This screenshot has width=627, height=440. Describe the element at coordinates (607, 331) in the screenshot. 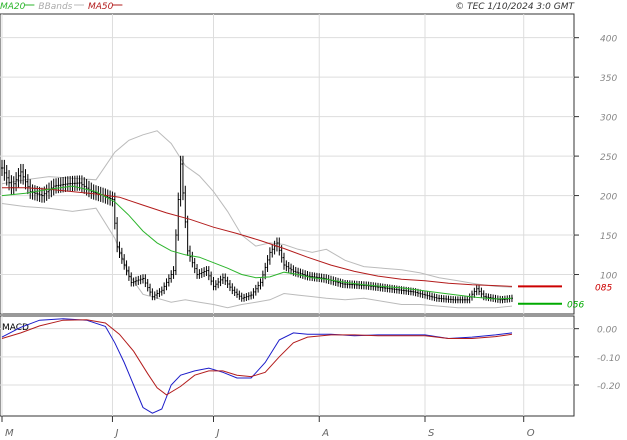

I see `macd-tick-label: 0.00` at that location.